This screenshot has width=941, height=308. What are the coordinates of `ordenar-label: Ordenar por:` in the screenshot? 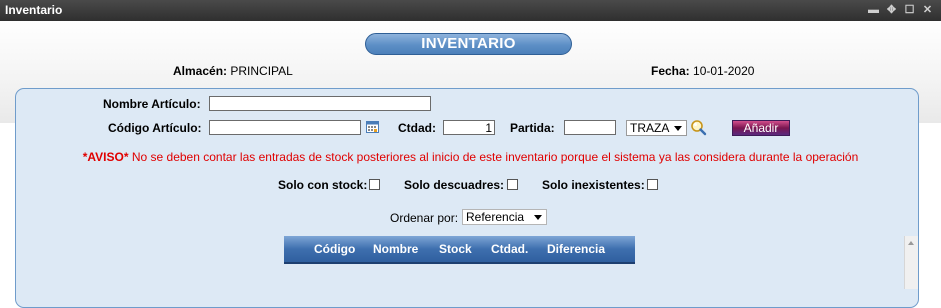 It's located at (424, 218).